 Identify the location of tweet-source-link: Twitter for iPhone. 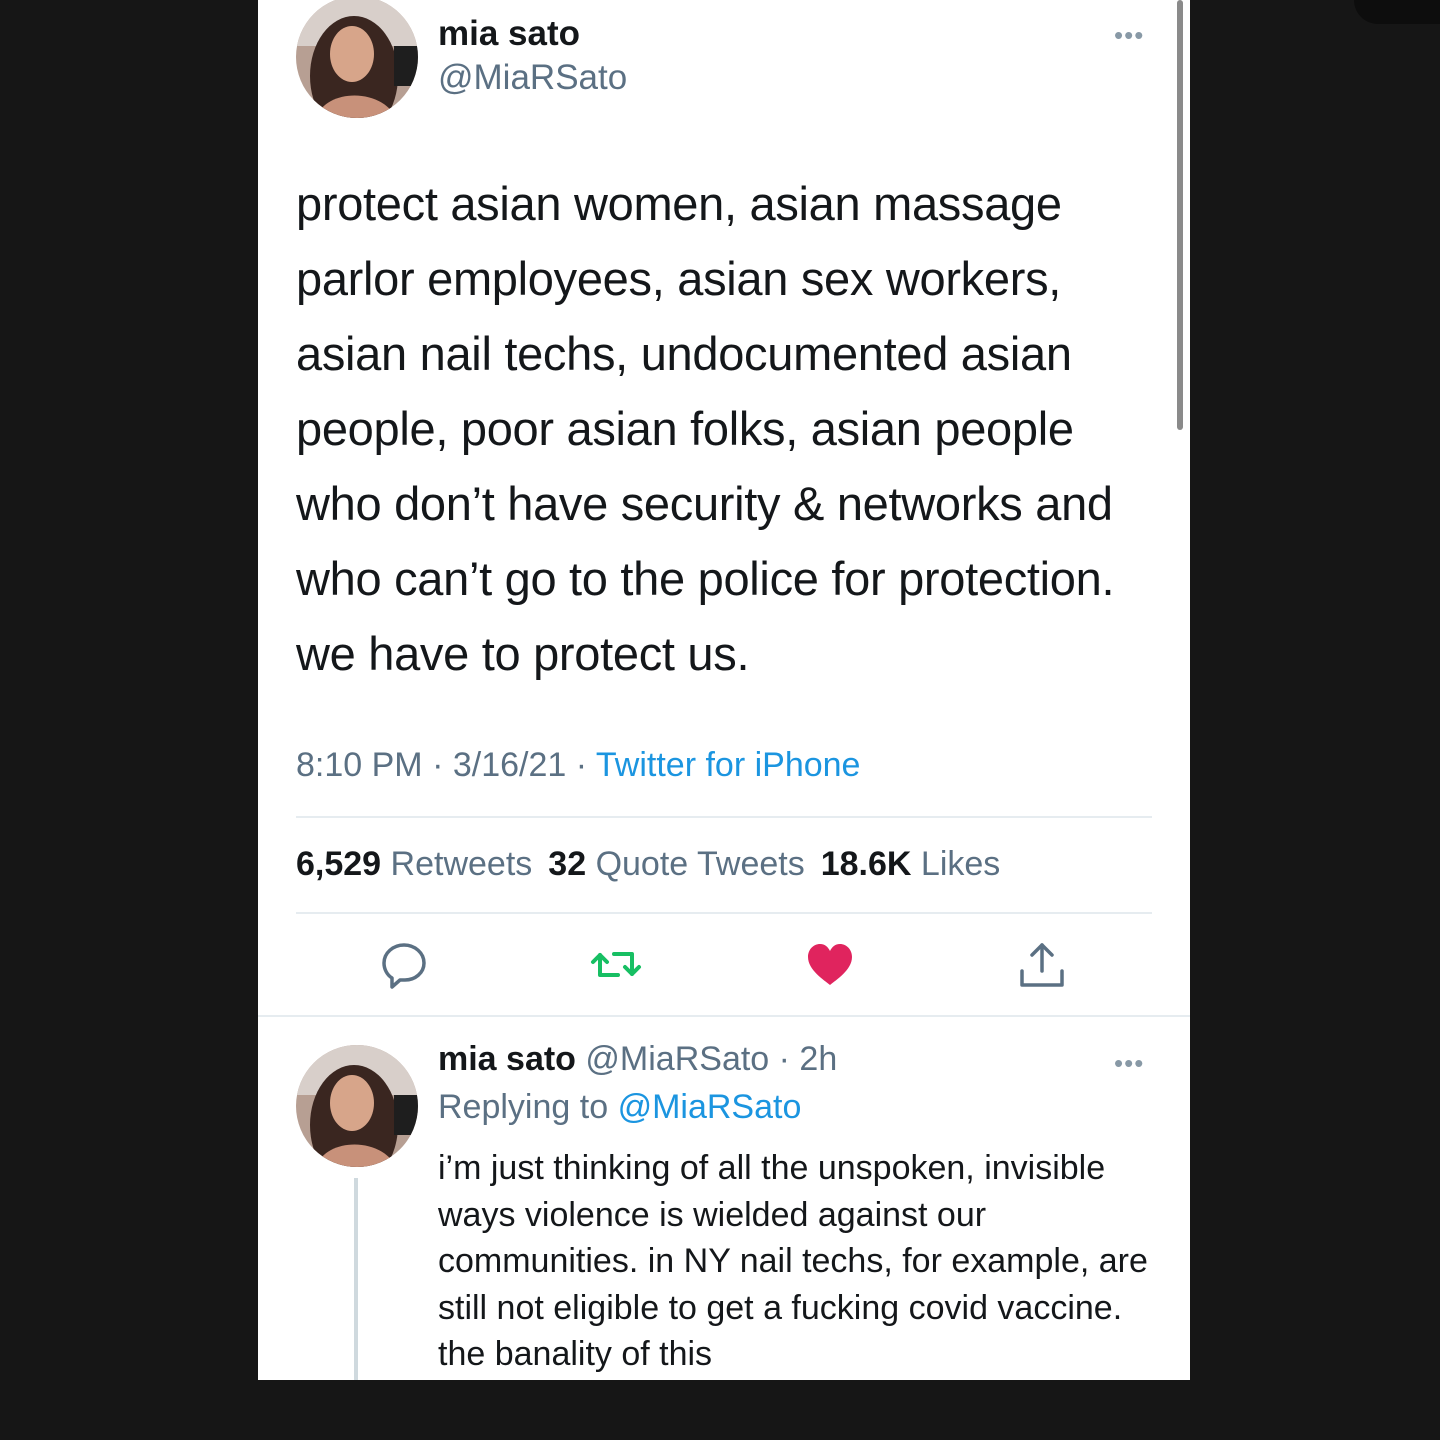
(728, 765).